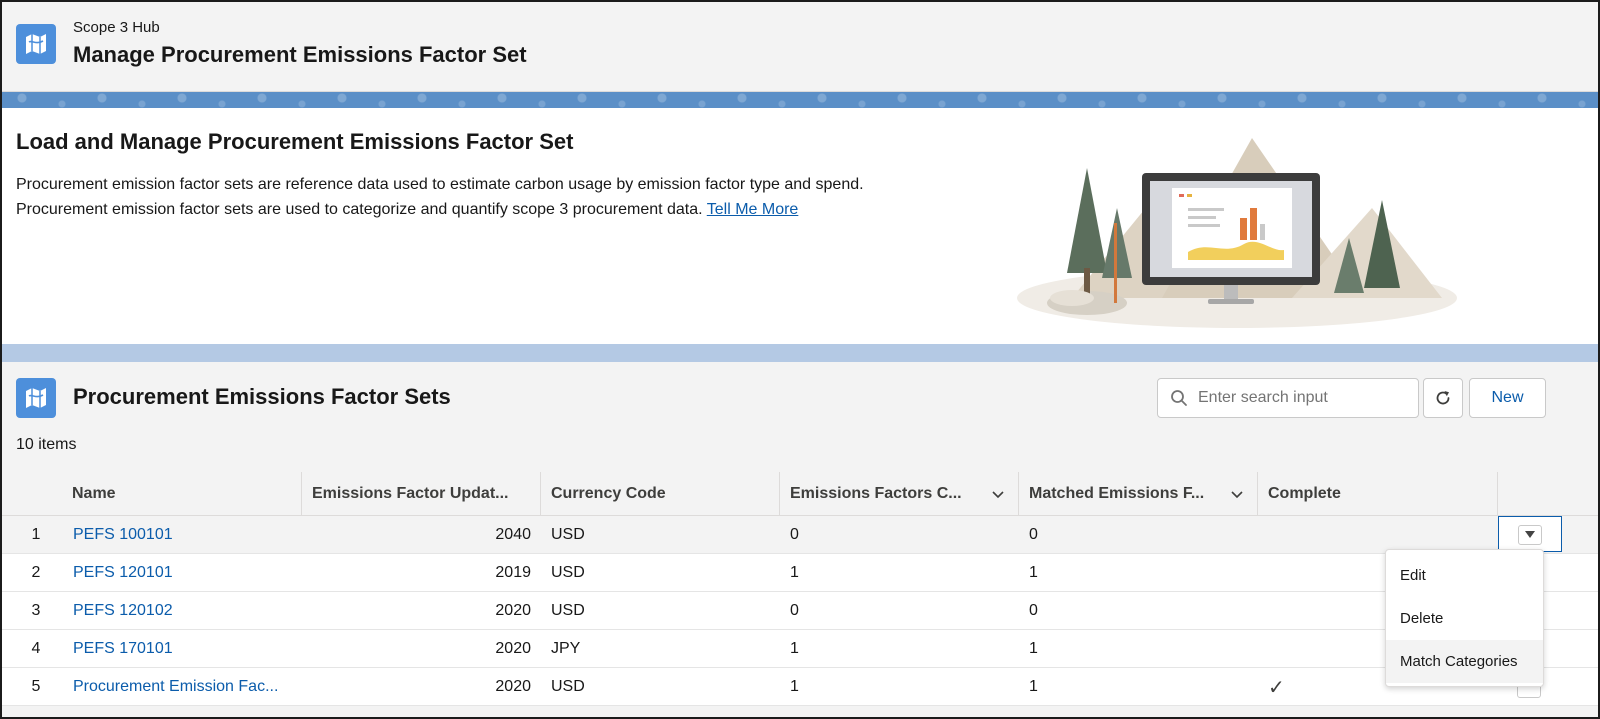 The image size is (1600, 719). Describe the element at coordinates (183, 535) in the screenshot. I see `record-link: PEFS 100101` at that location.